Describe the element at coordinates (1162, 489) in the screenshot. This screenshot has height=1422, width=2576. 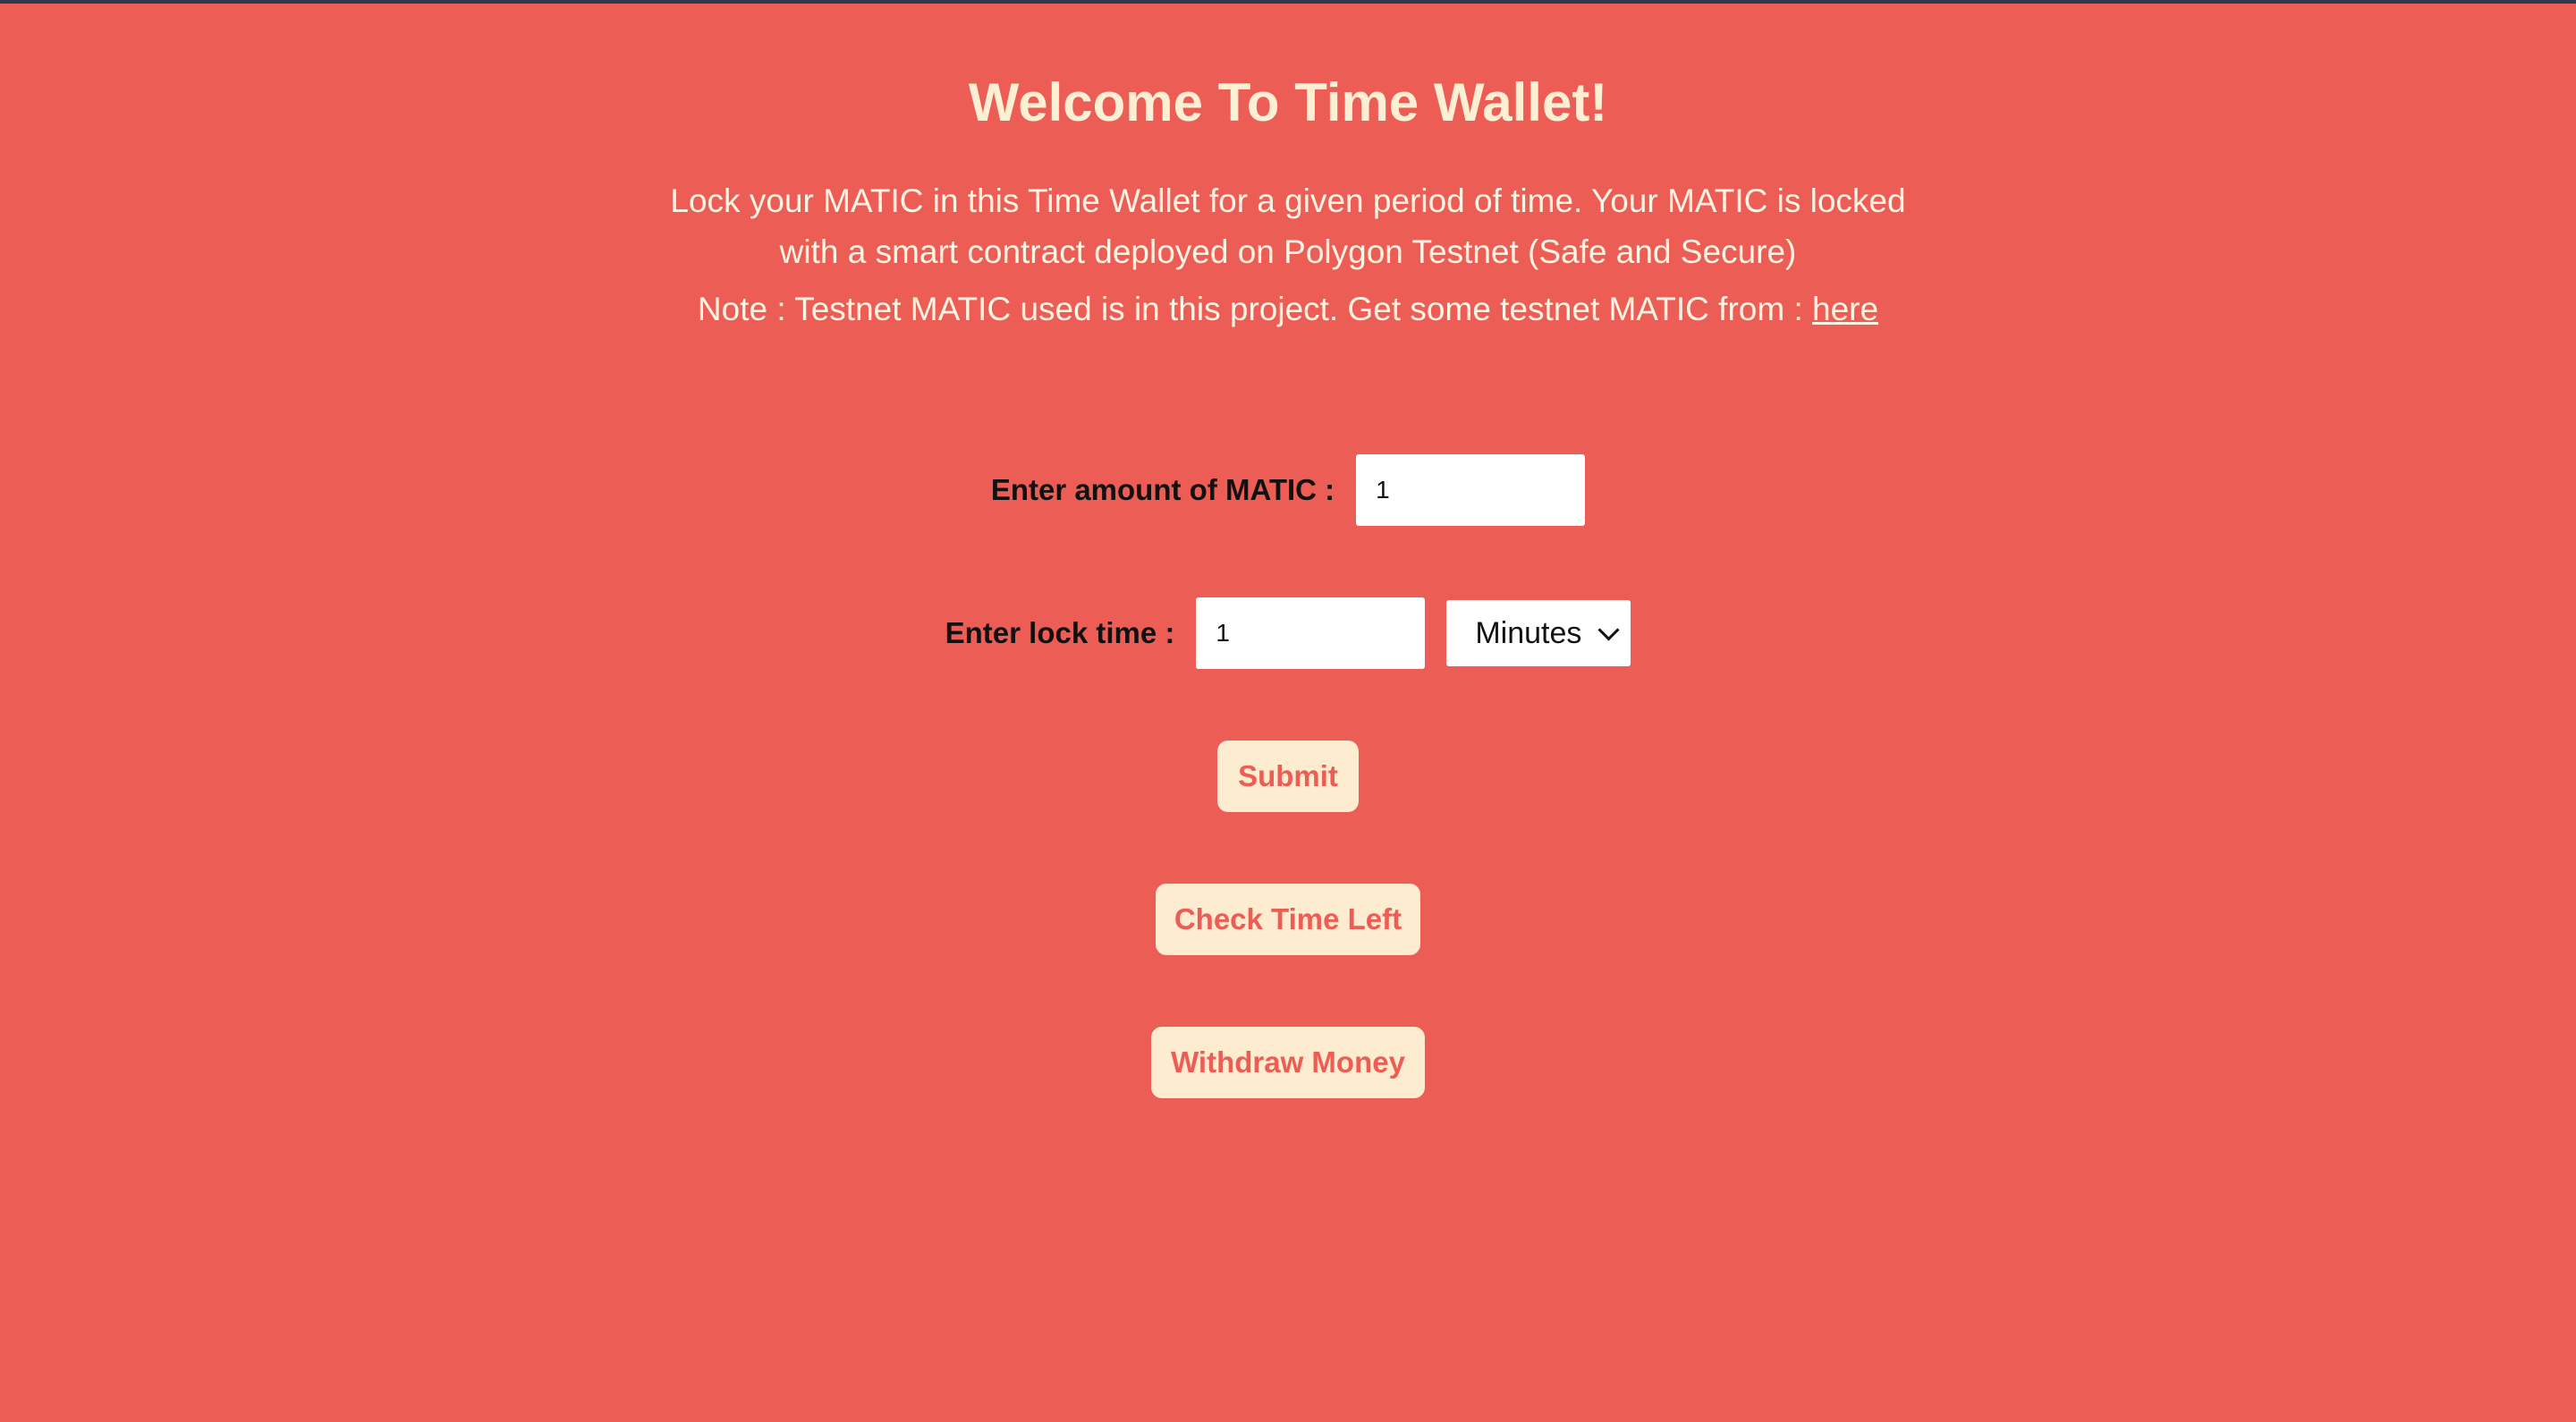
I see `amount-label: Enter amount of MATIC :` at that location.